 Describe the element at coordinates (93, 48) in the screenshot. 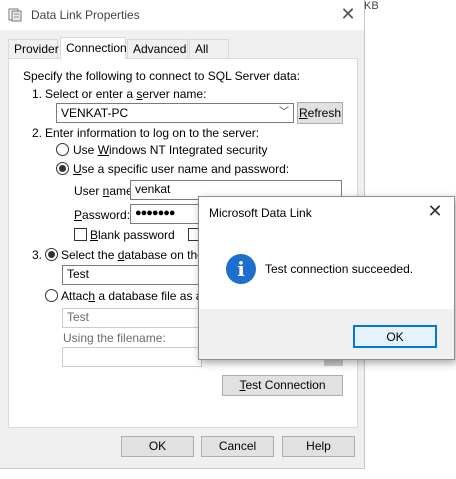

I see `tab-connection: Connection` at that location.